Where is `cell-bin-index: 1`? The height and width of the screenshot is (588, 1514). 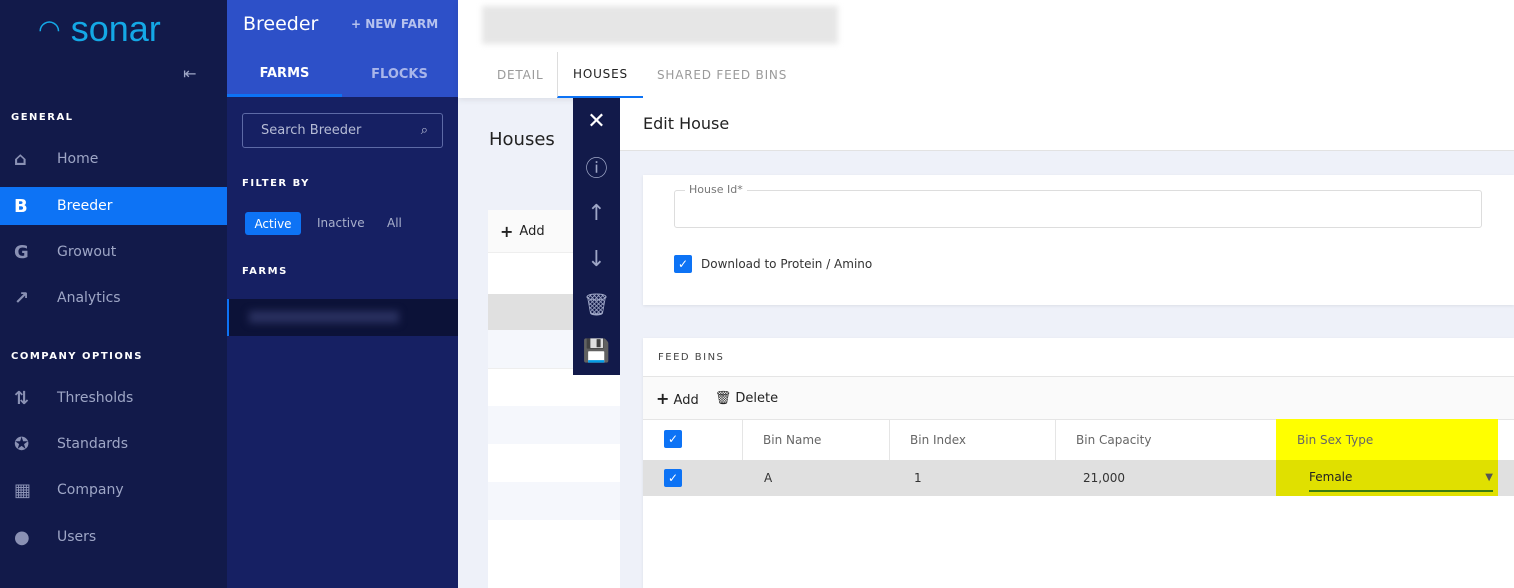 cell-bin-index: 1 is located at coordinates (918, 478).